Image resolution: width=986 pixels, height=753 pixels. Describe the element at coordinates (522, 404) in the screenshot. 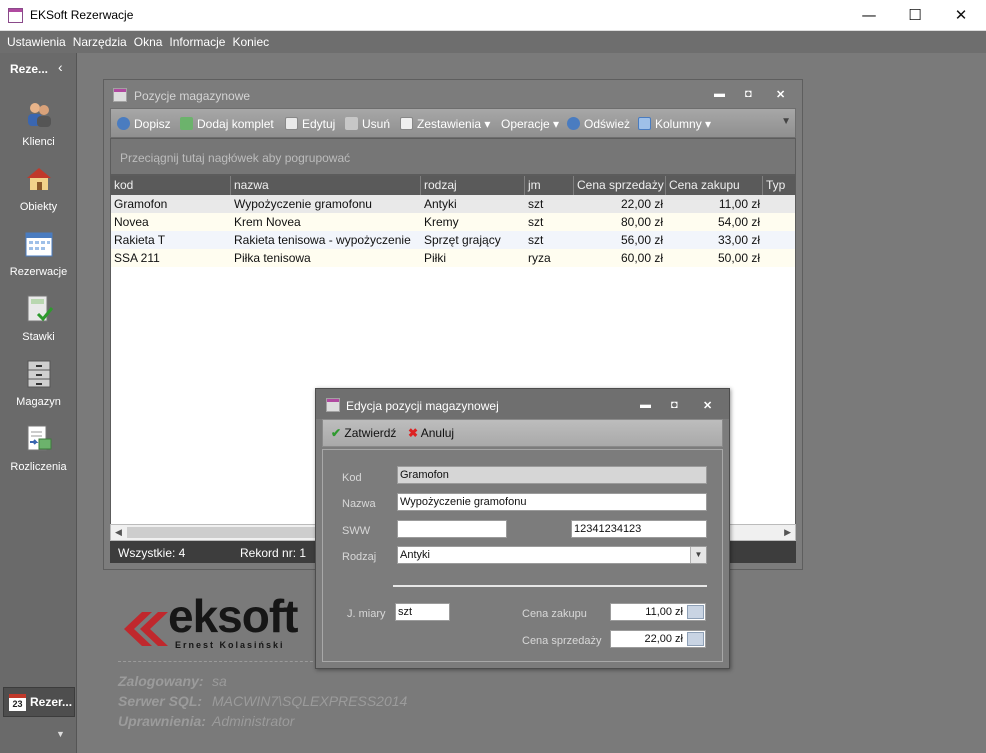

I see `dialog-titlebar: Edycja pozycji magazynowej ▬ ◘ ✕` at that location.